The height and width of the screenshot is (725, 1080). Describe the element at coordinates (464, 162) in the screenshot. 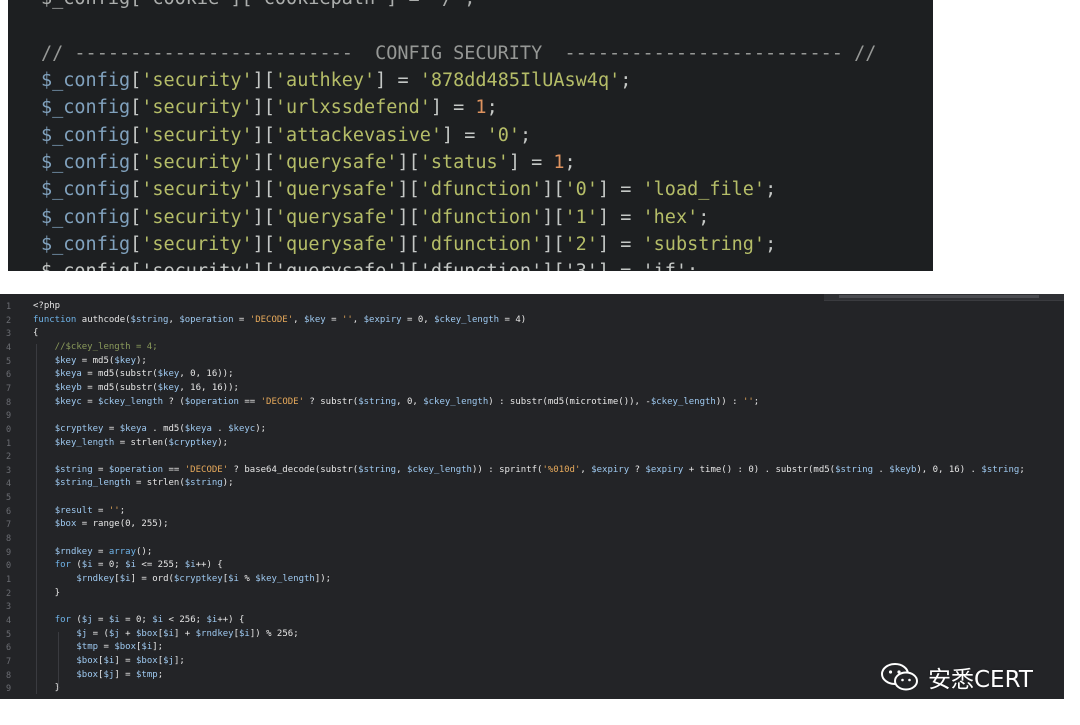

I see `array-key: 'status'` at that location.